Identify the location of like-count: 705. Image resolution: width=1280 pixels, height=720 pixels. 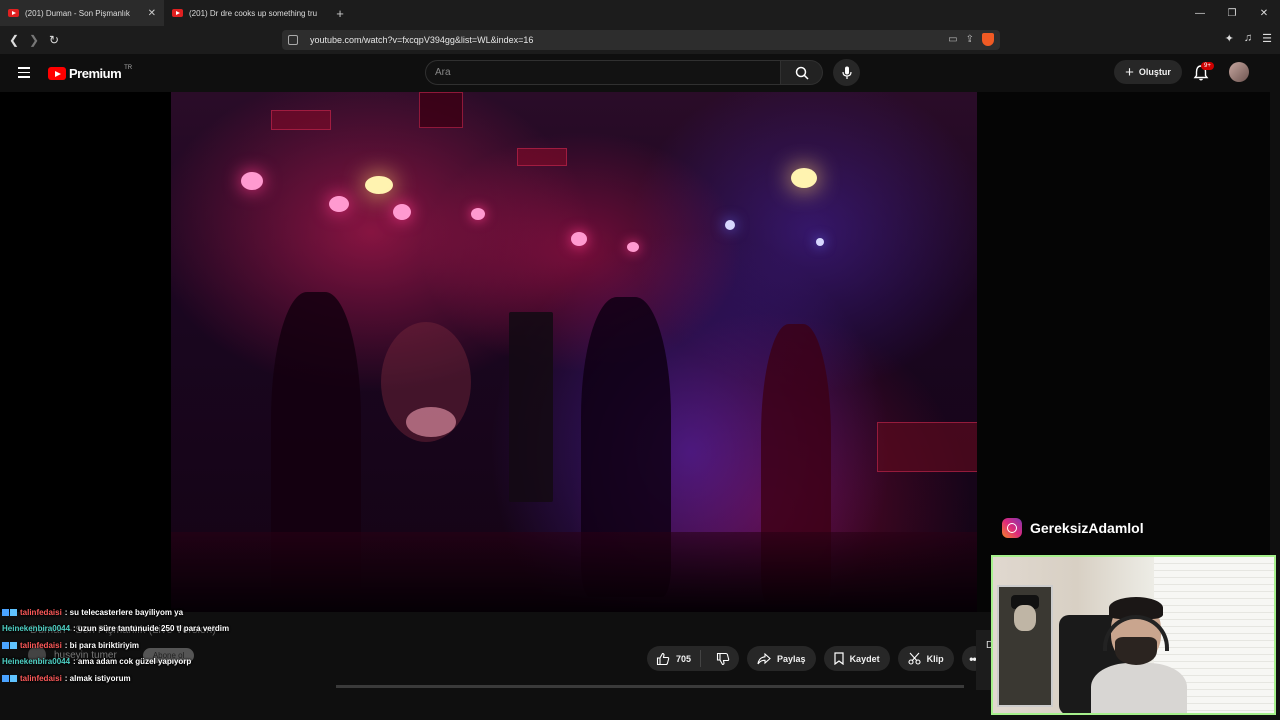
(684, 658).